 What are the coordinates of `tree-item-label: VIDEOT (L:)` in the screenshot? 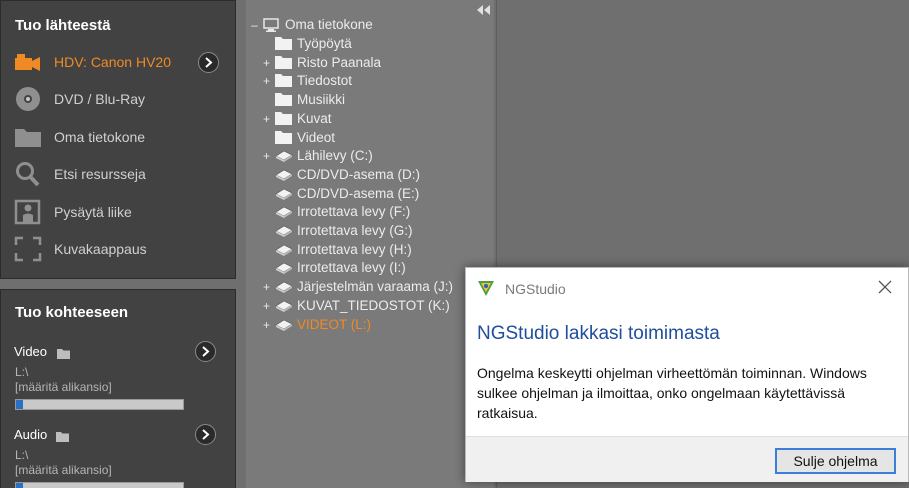 It's located at (334, 324).